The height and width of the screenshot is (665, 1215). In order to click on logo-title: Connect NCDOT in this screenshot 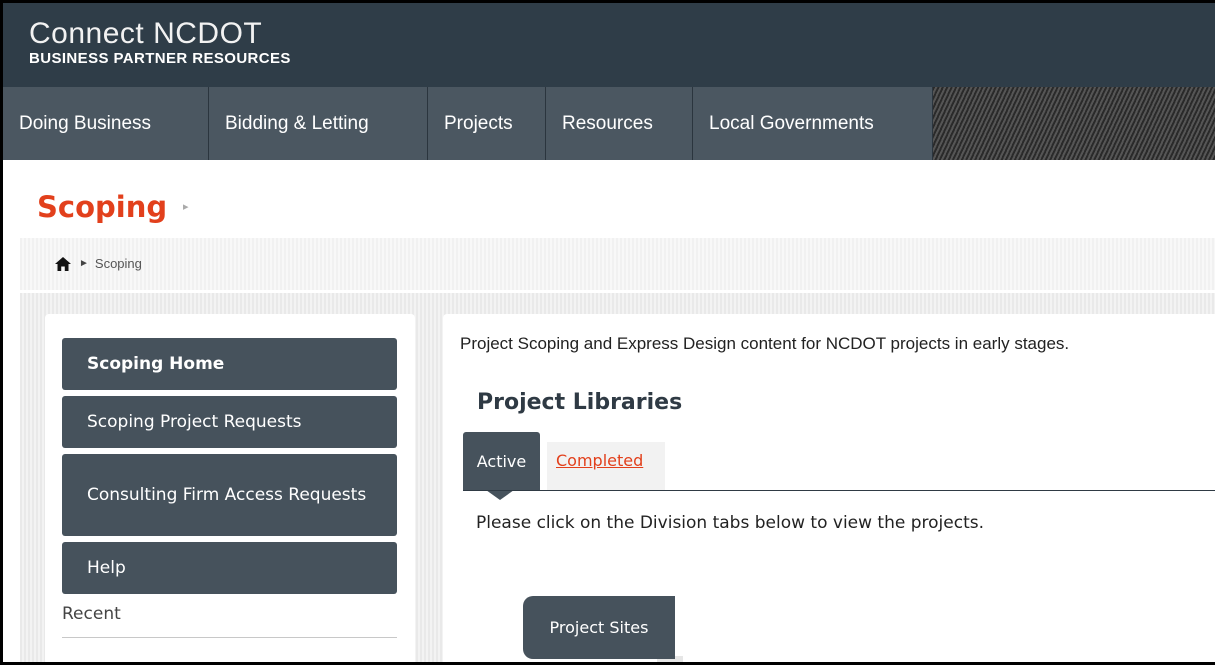, I will do `click(146, 33)`.